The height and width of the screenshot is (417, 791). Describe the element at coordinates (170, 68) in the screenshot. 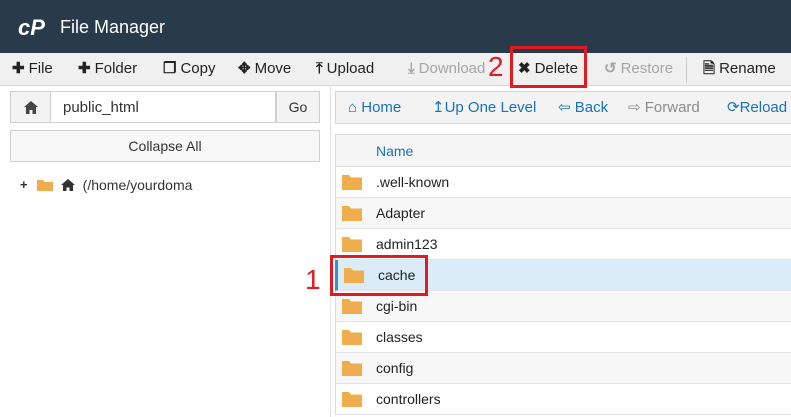

I see `copy-icon: ❐` at that location.